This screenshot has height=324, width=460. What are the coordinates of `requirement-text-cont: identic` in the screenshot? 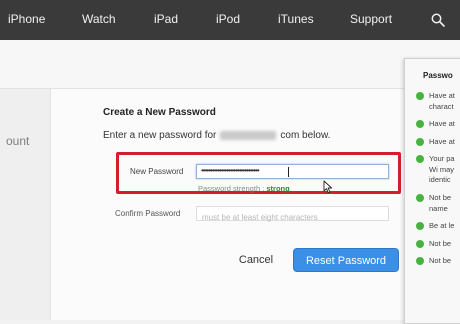 It's located at (440, 179).